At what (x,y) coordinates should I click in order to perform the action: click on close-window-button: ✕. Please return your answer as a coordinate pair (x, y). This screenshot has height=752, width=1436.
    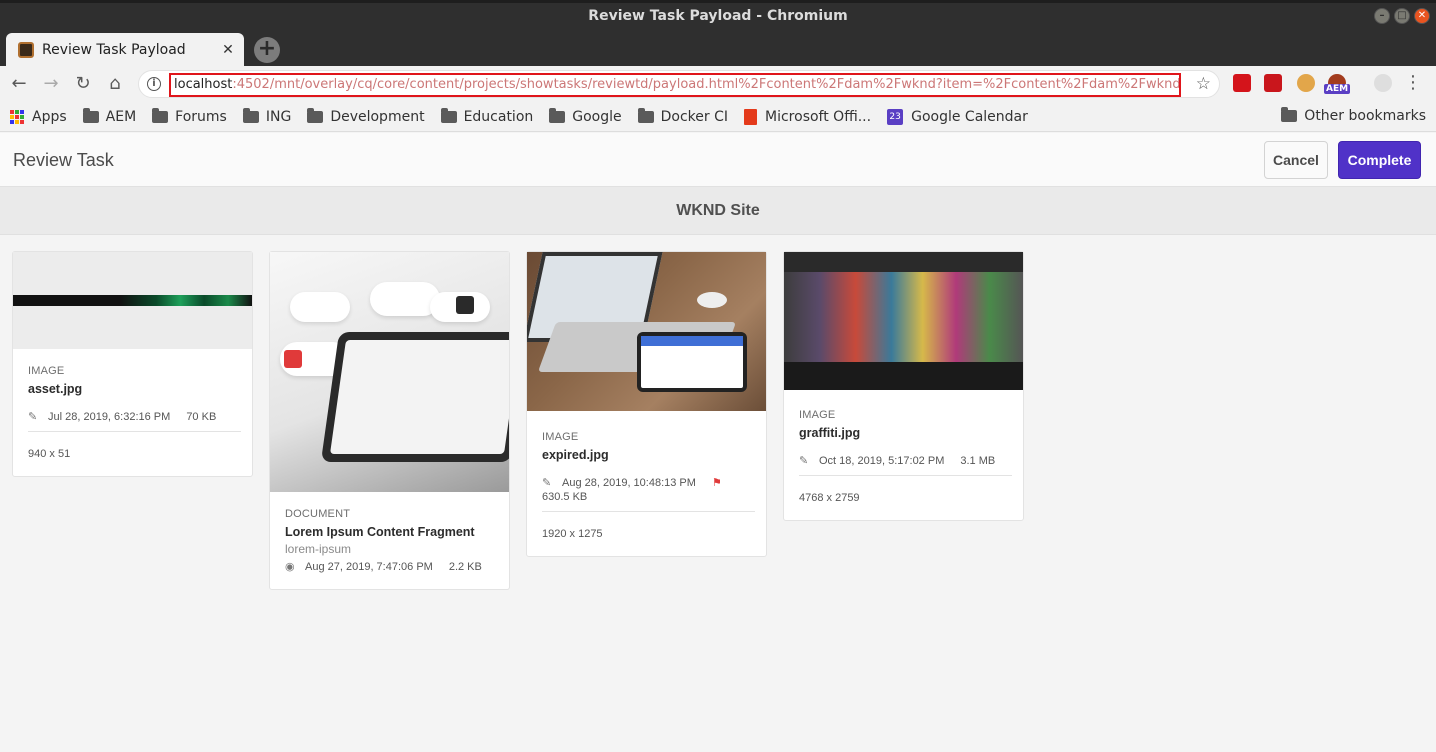
    Looking at the image, I should click on (1422, 16).